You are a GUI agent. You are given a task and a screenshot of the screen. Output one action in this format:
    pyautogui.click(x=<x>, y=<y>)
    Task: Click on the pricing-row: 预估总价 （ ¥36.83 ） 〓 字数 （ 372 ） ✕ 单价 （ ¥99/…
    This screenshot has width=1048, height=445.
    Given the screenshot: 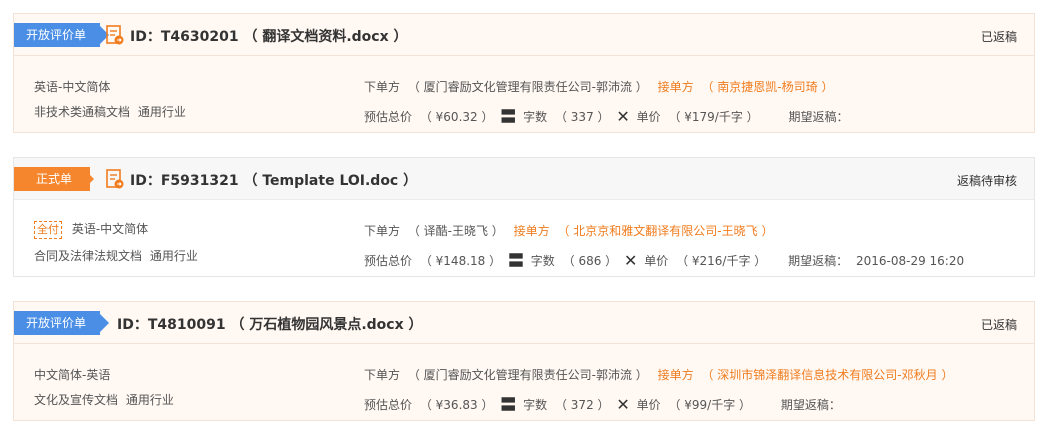 What is the action you would take?
    pyautogui.click(x=604, y=403)
    